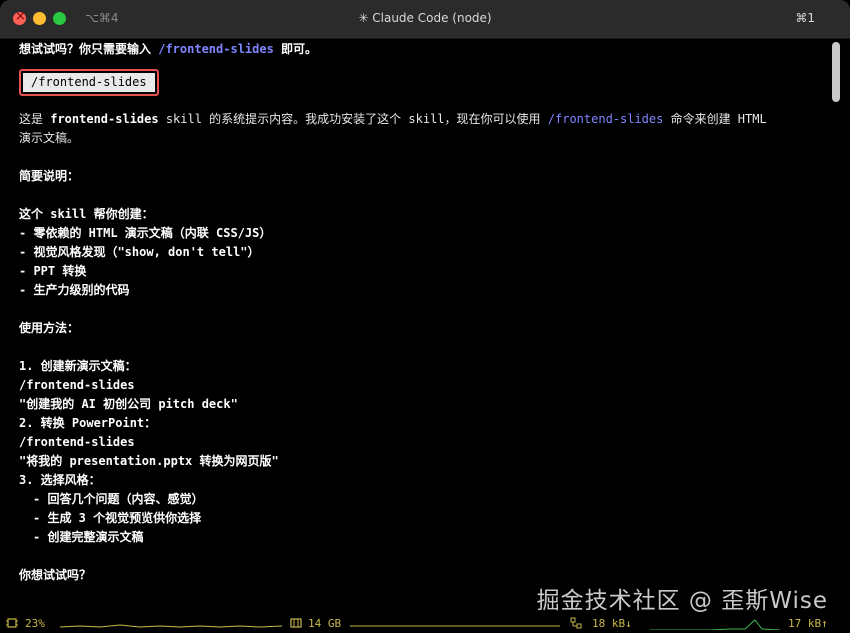 The width and height of the screenshot is (850, 633). What do you see at coordinates (455, 626) in the screenshot?
I see `memory-graph` at bounding box center [455, 626].